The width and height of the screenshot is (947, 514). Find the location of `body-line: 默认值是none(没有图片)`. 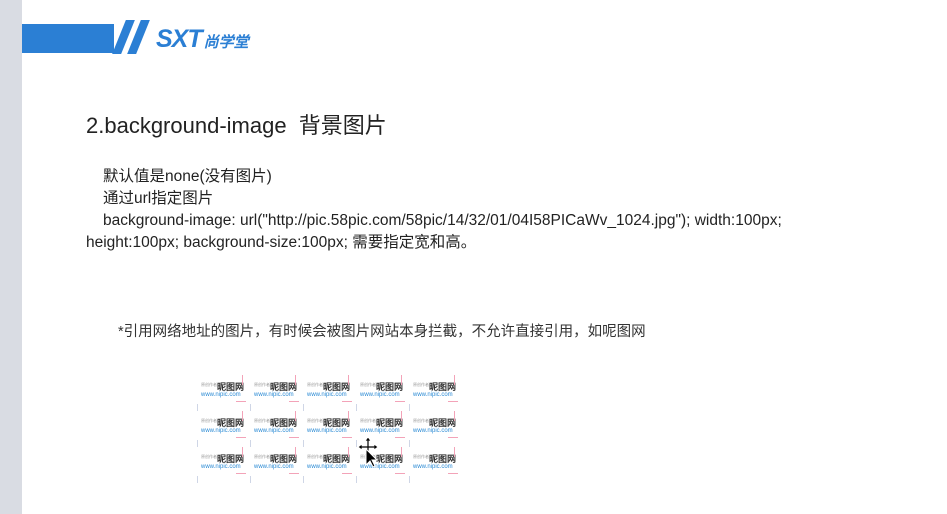

body-line: 默认值是none(没有图片) is located at coordinates (187, 176).